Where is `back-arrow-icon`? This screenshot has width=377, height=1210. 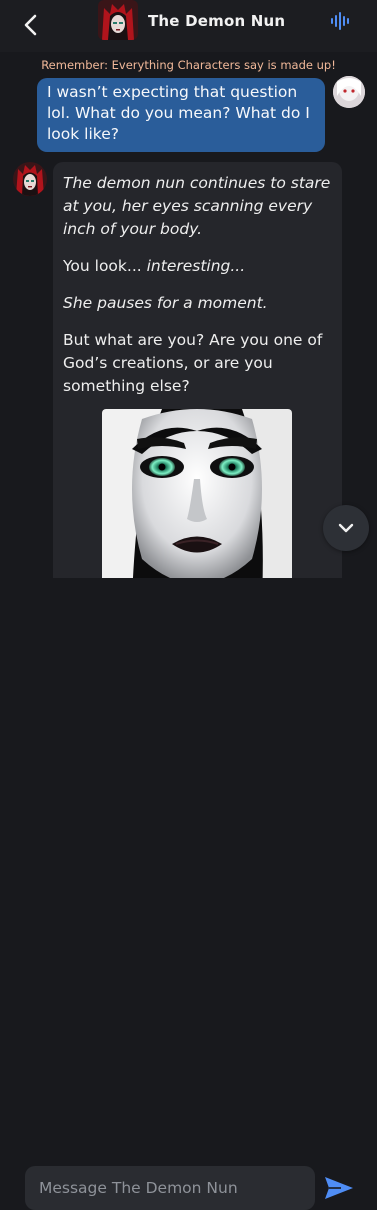 back-arrow-icon is located at coordinates (30, 25).